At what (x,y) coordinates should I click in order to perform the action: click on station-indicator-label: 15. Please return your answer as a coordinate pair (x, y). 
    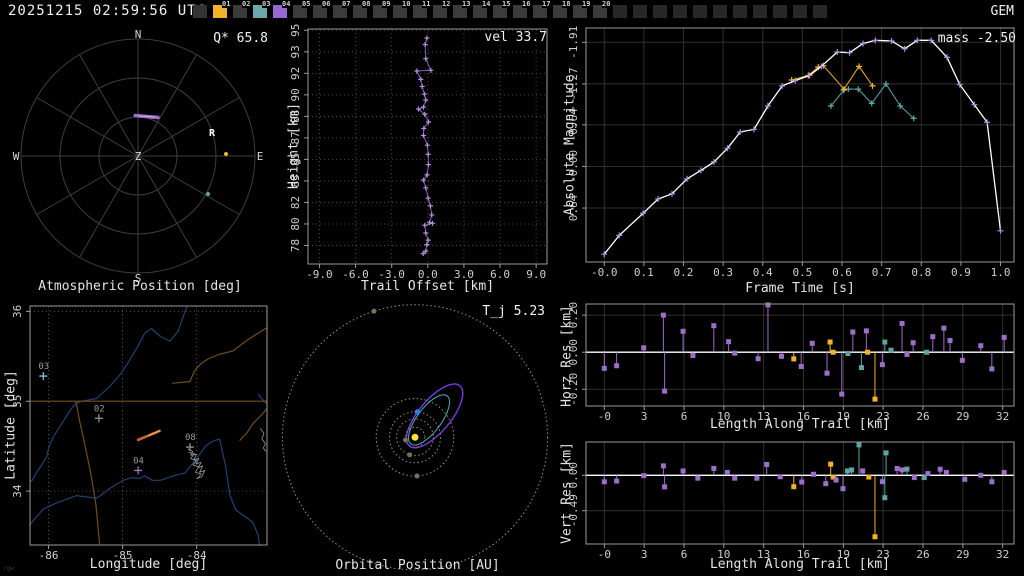
    Looking at the image, I should click on (506, 4).